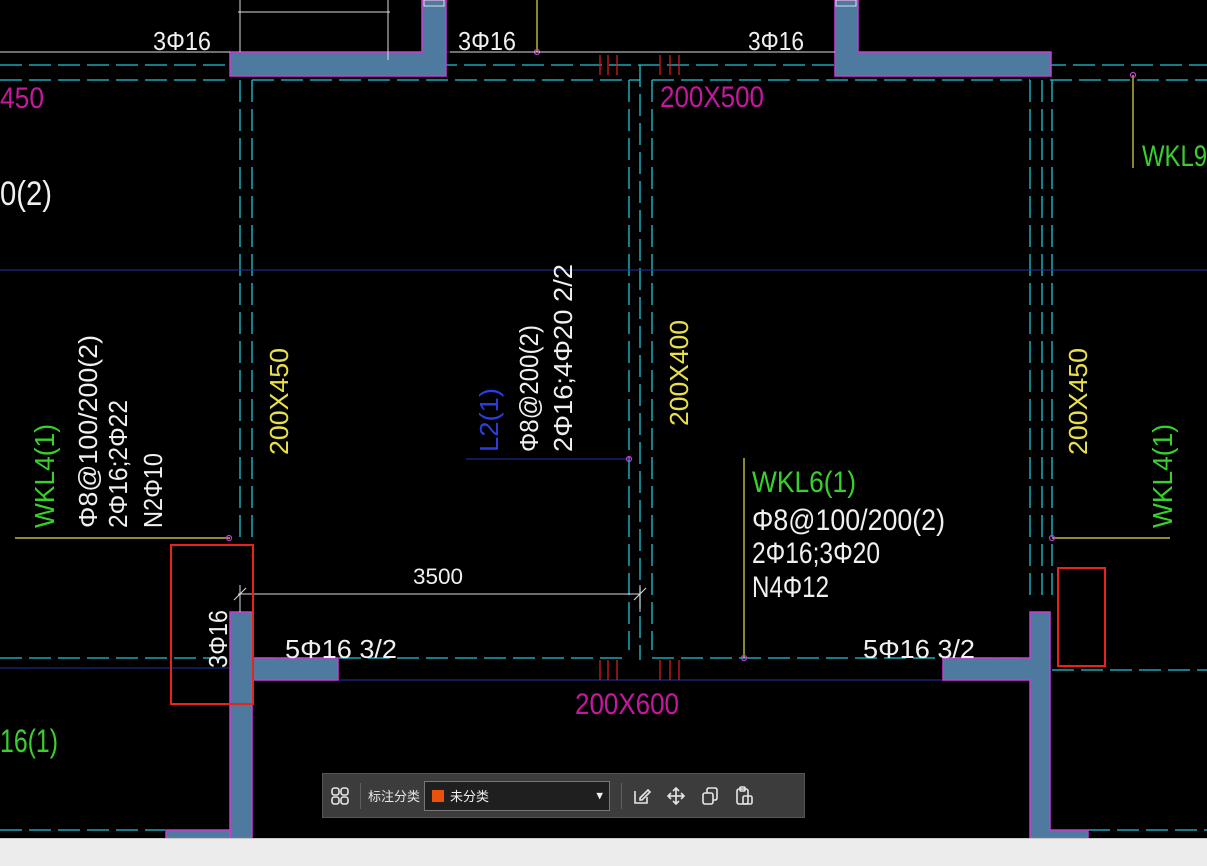 Image resolution: width=1207 pixels, height=866 pixels. Describe the element at coordinates (603, 852) in the screenshot. I see `status-bar` at that location.